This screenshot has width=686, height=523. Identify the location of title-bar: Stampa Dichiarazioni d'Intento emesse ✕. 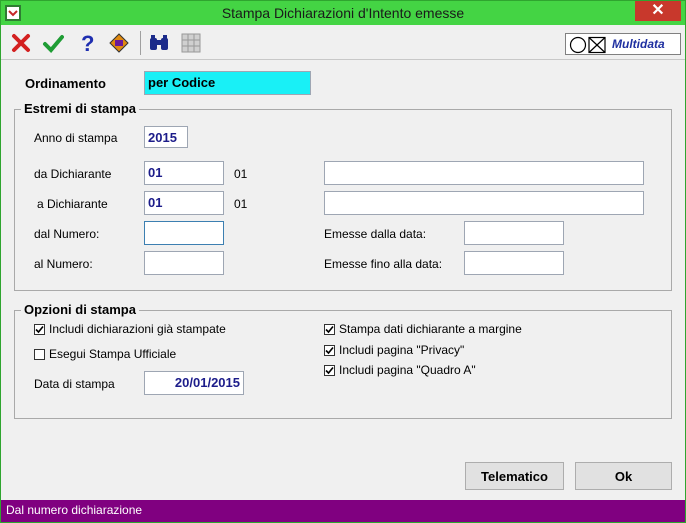
(343, 13).